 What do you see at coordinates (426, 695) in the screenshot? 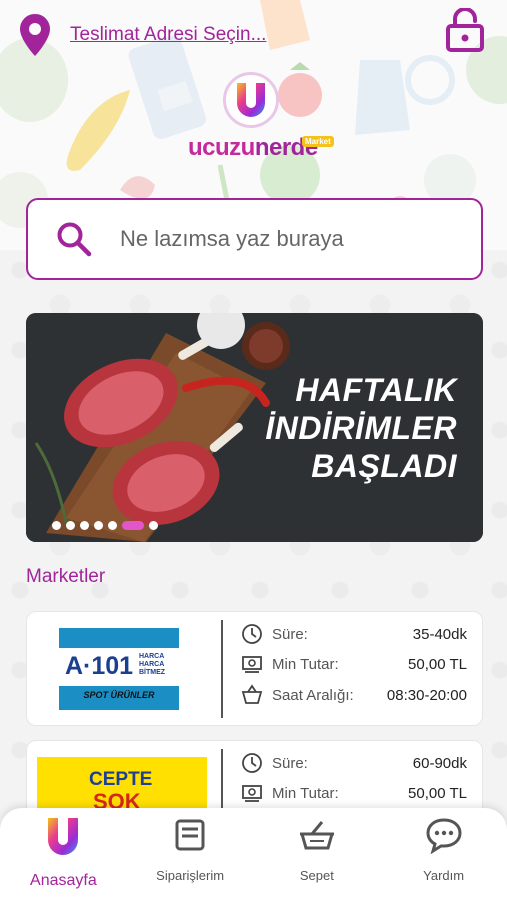
I see `hours-value: 08:30-20:00` at bounding box center [426, 695].